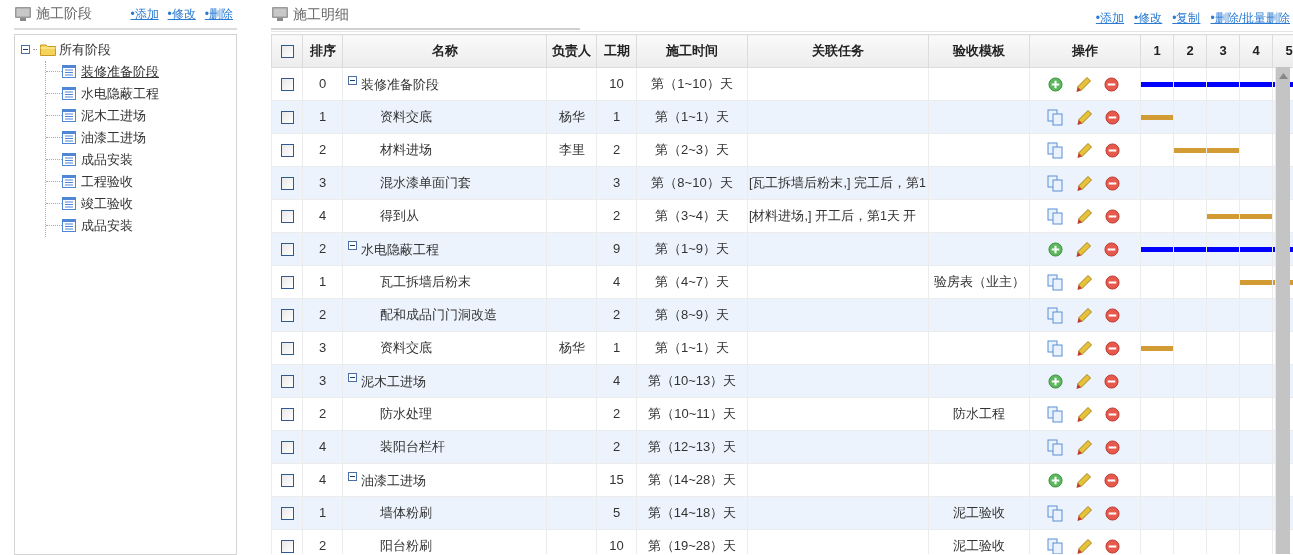 This screenshot has width=1293, height=555. I want to click on duration: 4, so click(616, 381).